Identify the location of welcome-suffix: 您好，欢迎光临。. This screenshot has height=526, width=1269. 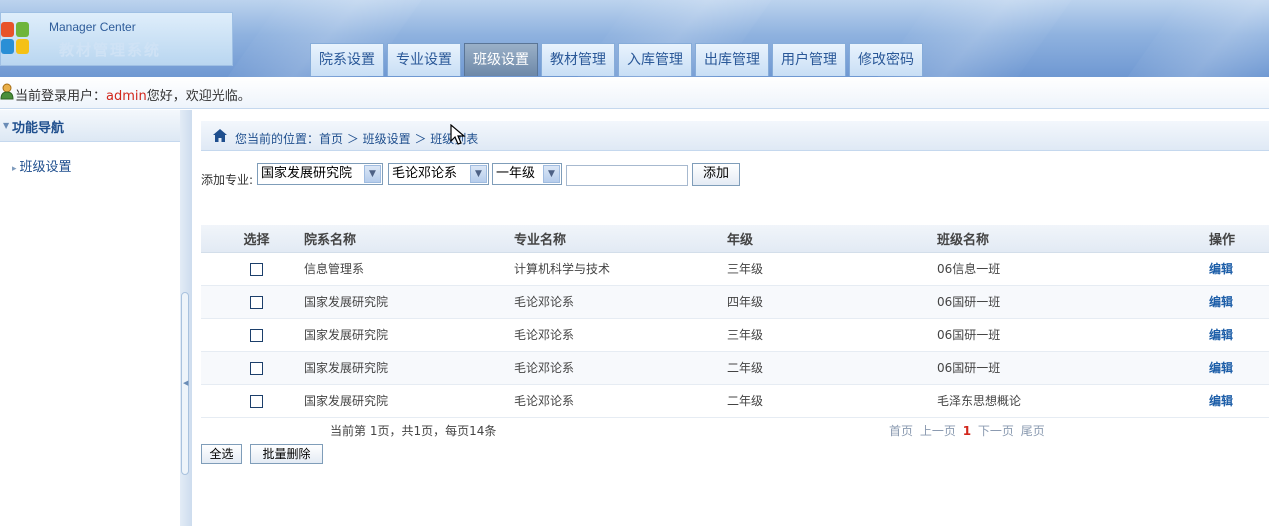
(198, 96).